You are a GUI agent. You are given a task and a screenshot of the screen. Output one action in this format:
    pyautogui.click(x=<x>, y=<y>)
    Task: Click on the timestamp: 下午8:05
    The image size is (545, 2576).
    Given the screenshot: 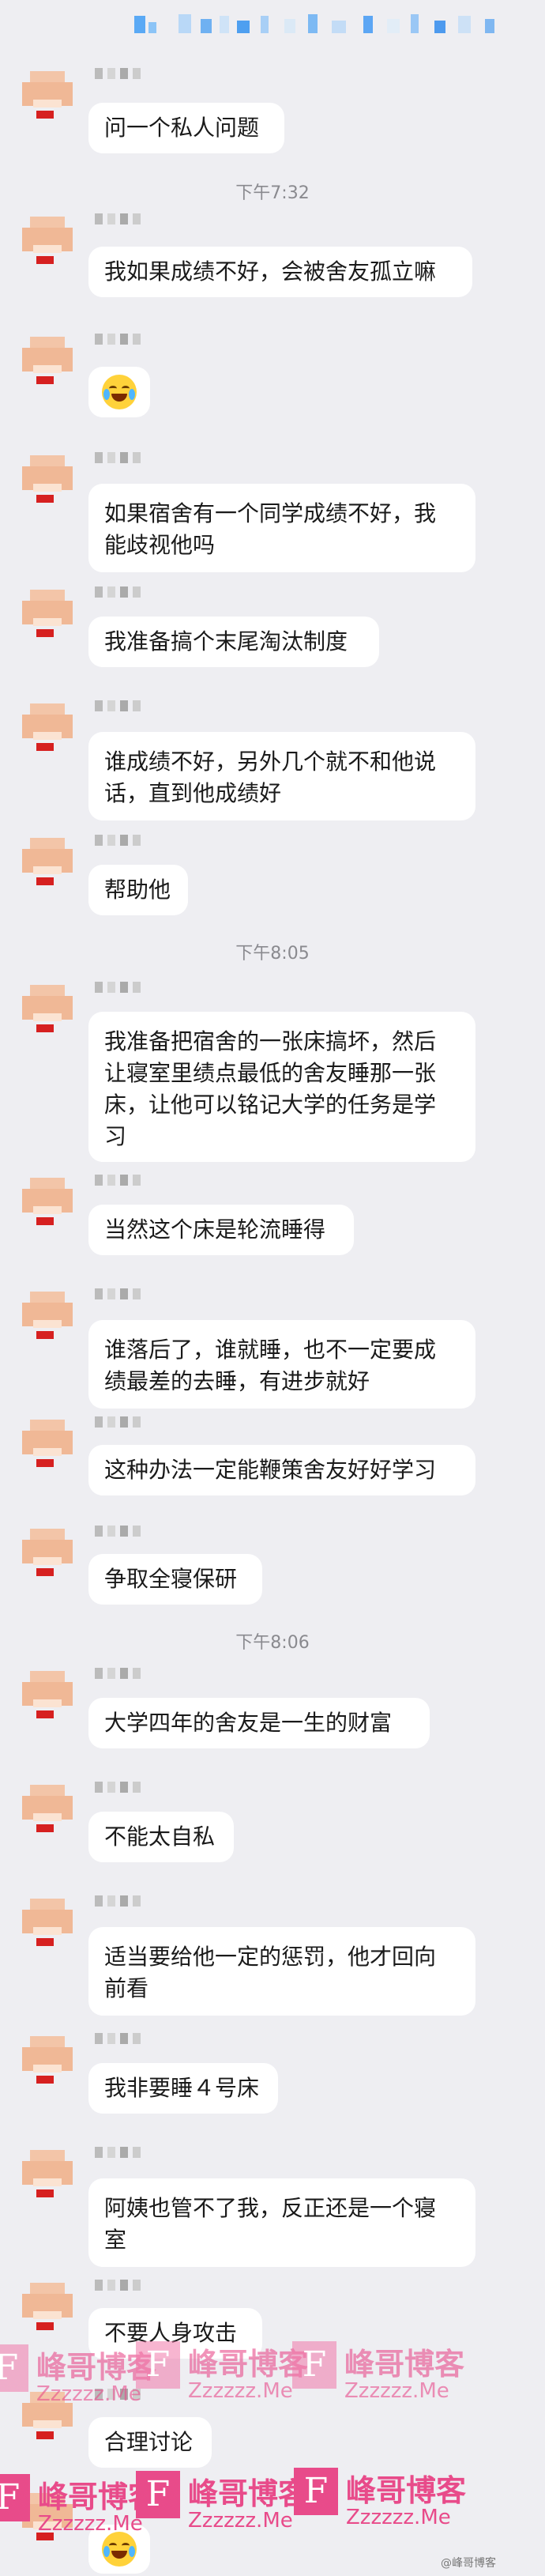 What is the action you would take?
    pyautogui.click(x=272, y=954)
    